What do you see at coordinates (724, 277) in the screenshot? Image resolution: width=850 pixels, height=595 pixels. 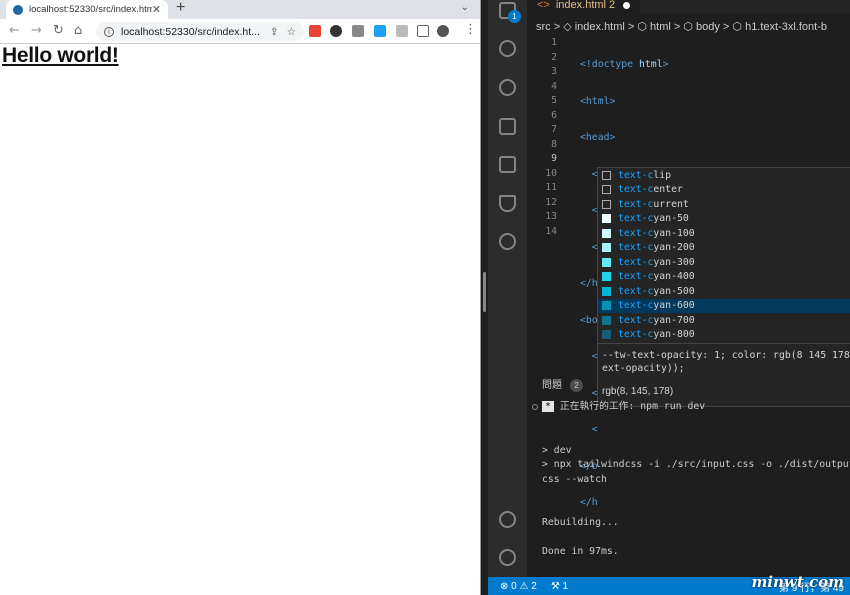 I see `suggestion-item: text-cyan-400` at bounding box center [724, 277].